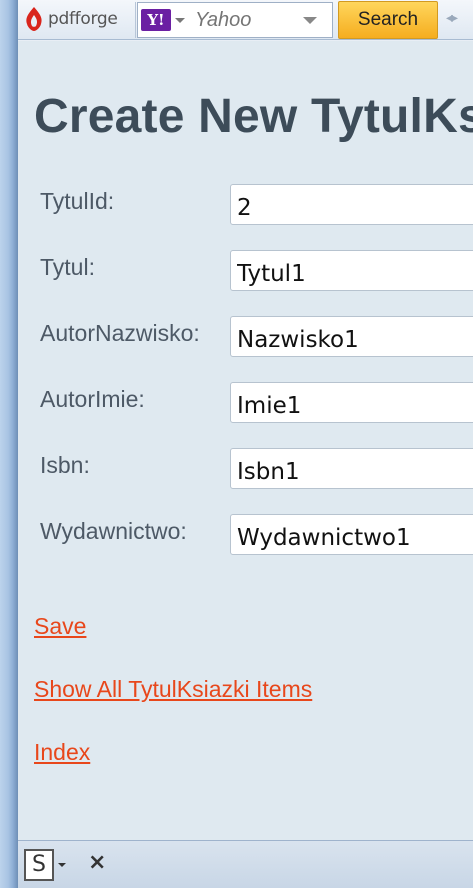 The width and height of the screenshot is (473, 888). I want to click on index-link: Index, so click(62, 752).